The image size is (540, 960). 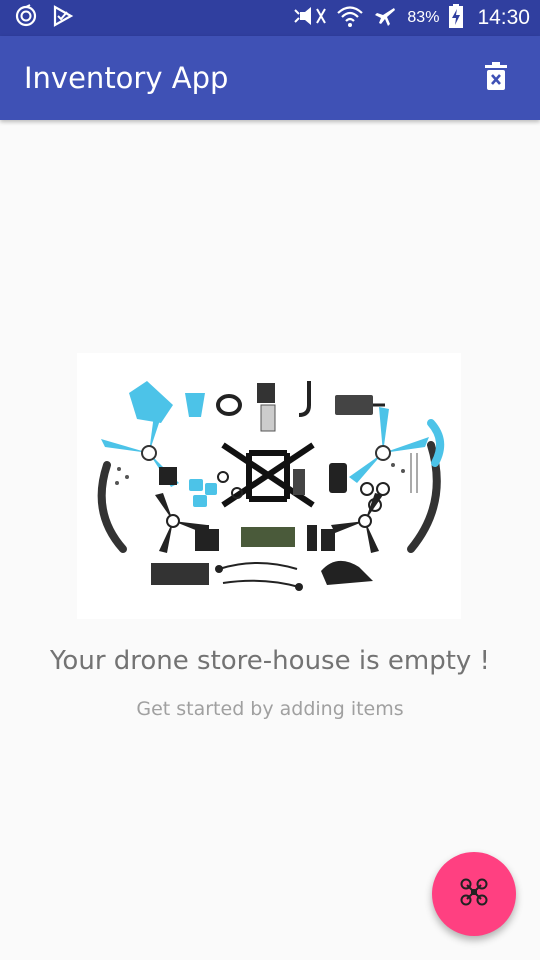 What do you see at coordinates (270, 18) in the screenshot?
I see `status-bar: 83% 14:30` at bounding box center [270, 18].